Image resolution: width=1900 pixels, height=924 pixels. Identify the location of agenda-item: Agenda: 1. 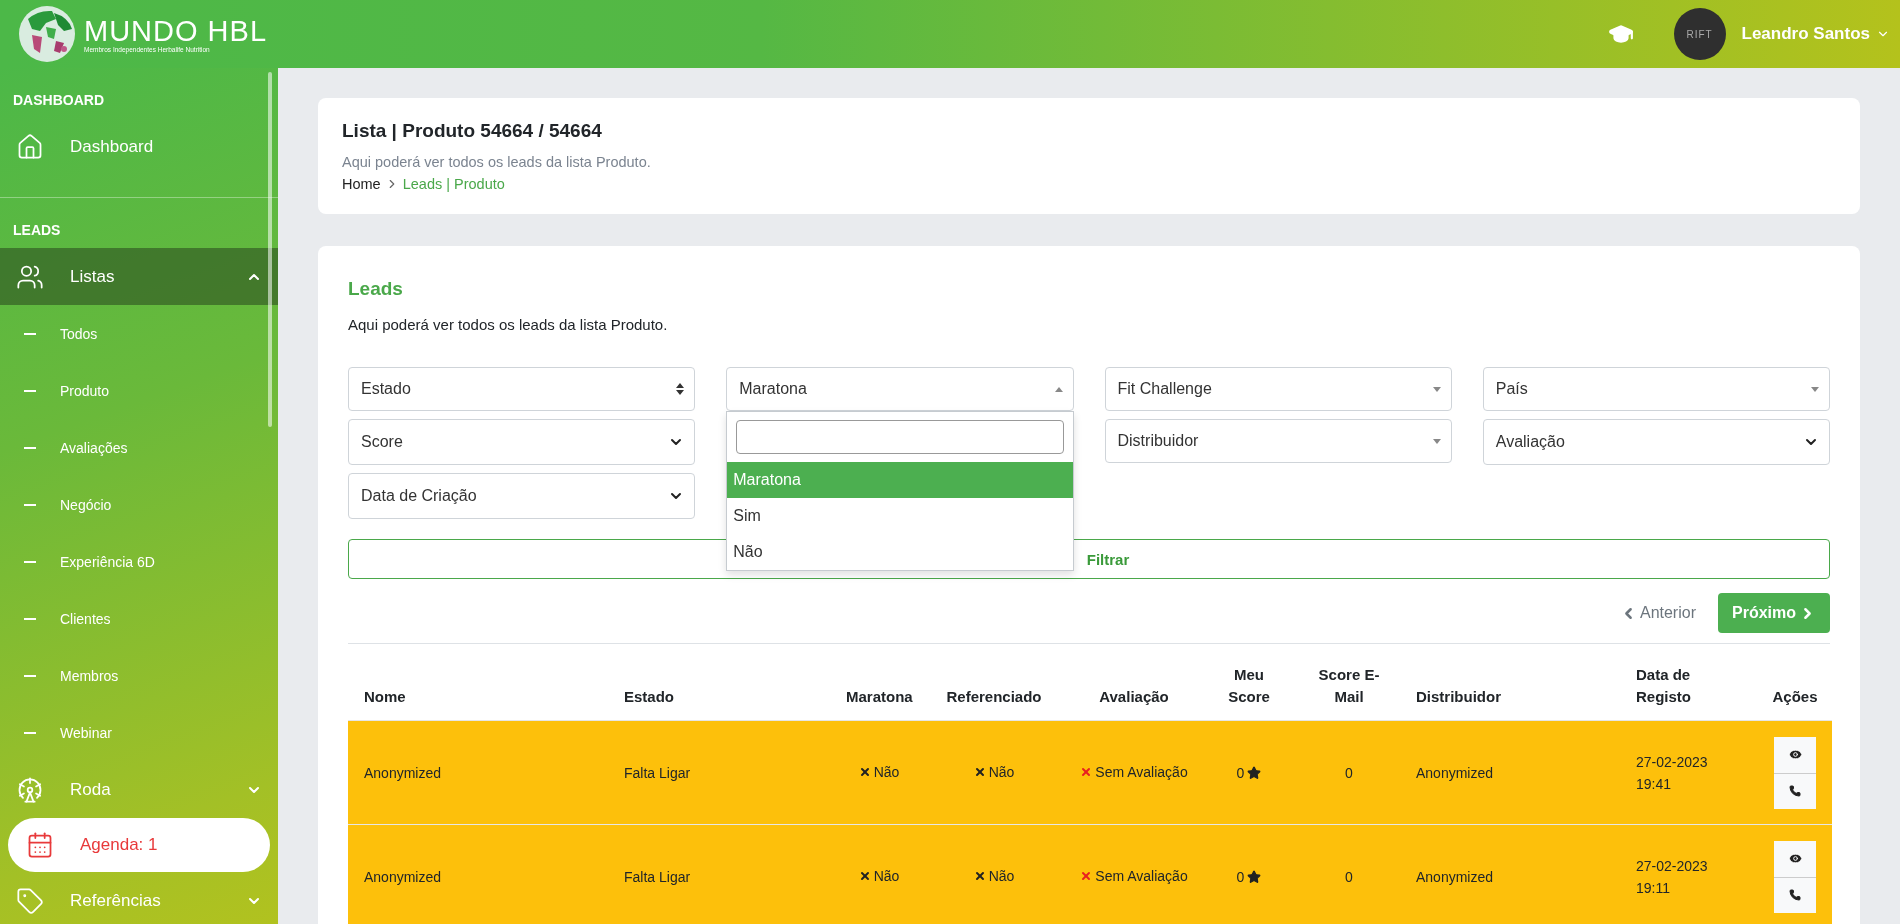
(139, 845).